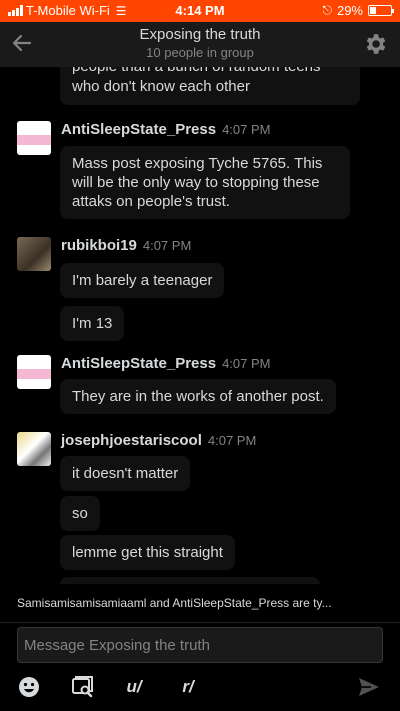  I want to click on message-header: rubikboi19 4:07 PM, so click(126, 245).